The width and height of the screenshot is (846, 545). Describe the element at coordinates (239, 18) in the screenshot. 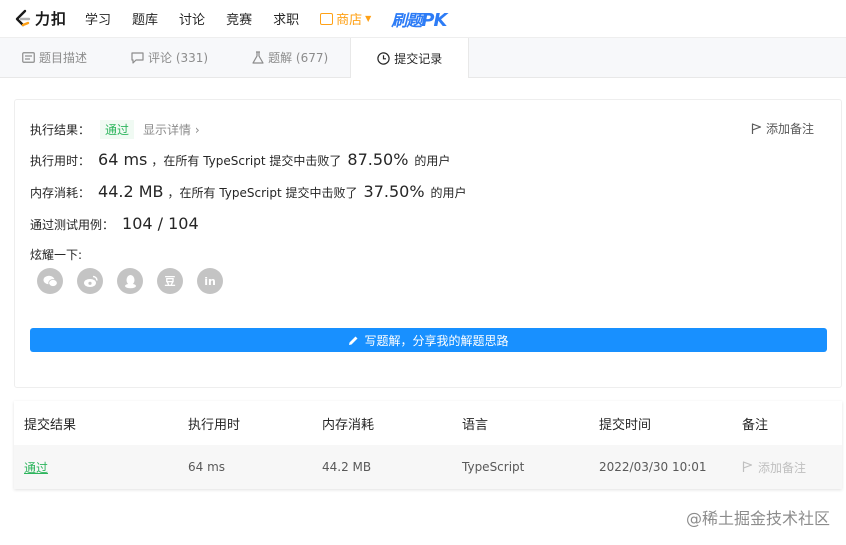

I see `nav-item-contest: 竞赛` at that location.